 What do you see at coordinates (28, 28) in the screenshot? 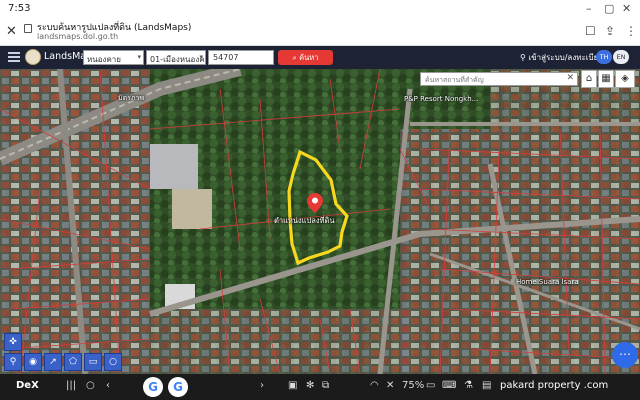
I see `lock-icon` at bounding box center [28, 28].